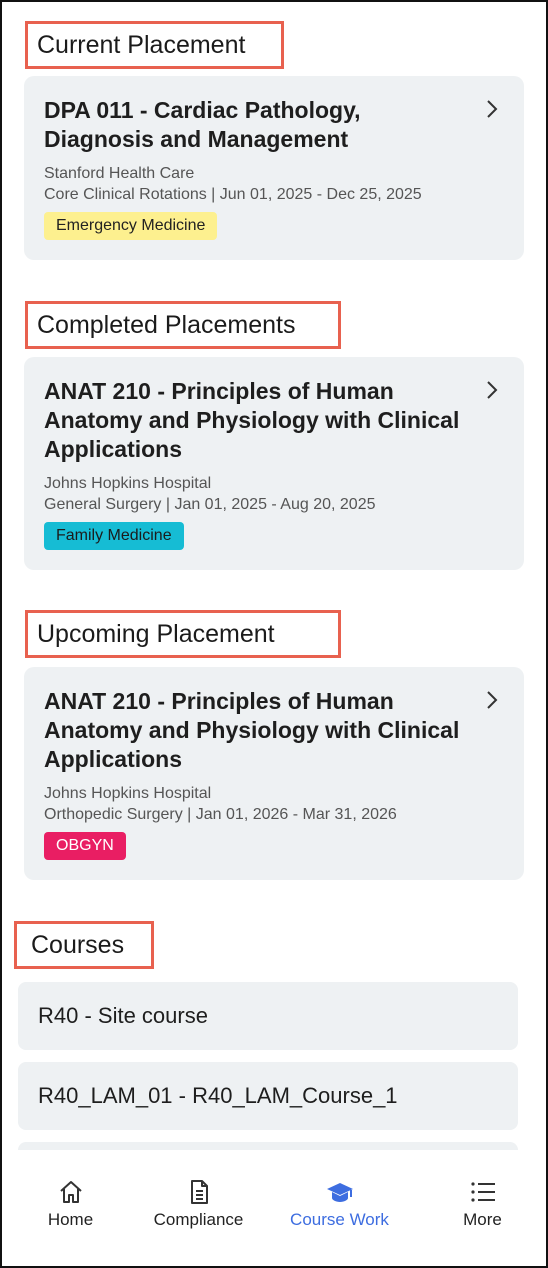 The width and height of the screenshot is (548, 1268). What do you see at coordinates (268, 1096) in the screenshot?
I see `course-item: R40_LAM_01 - R40_LAM_Course_1` at bounding box center [268, 1096].